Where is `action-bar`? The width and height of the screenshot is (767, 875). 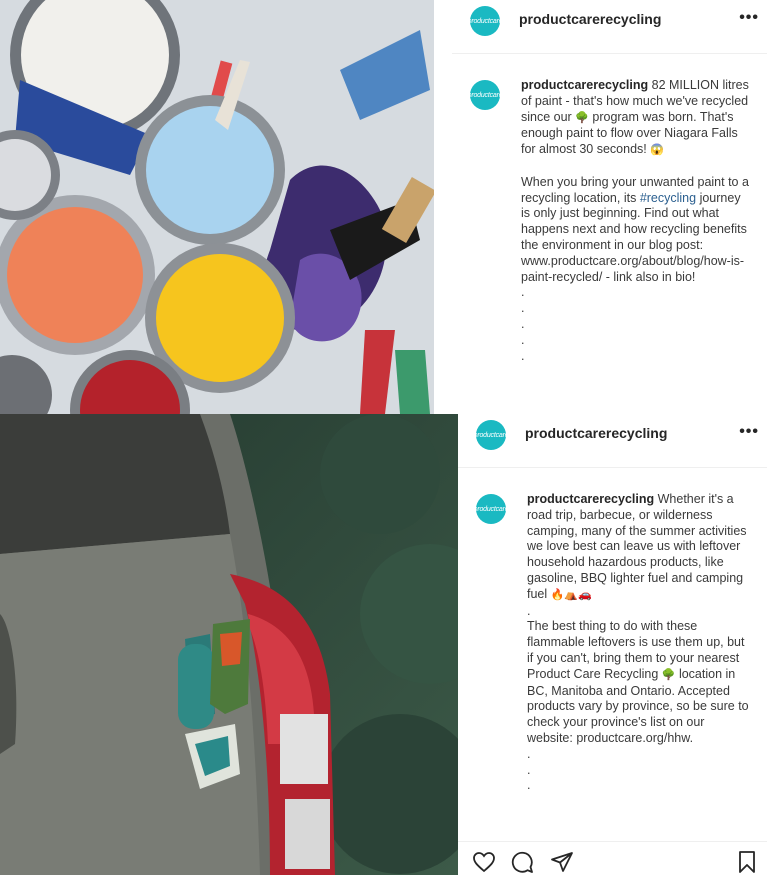
action-bar is located at coordinates (612, 858).